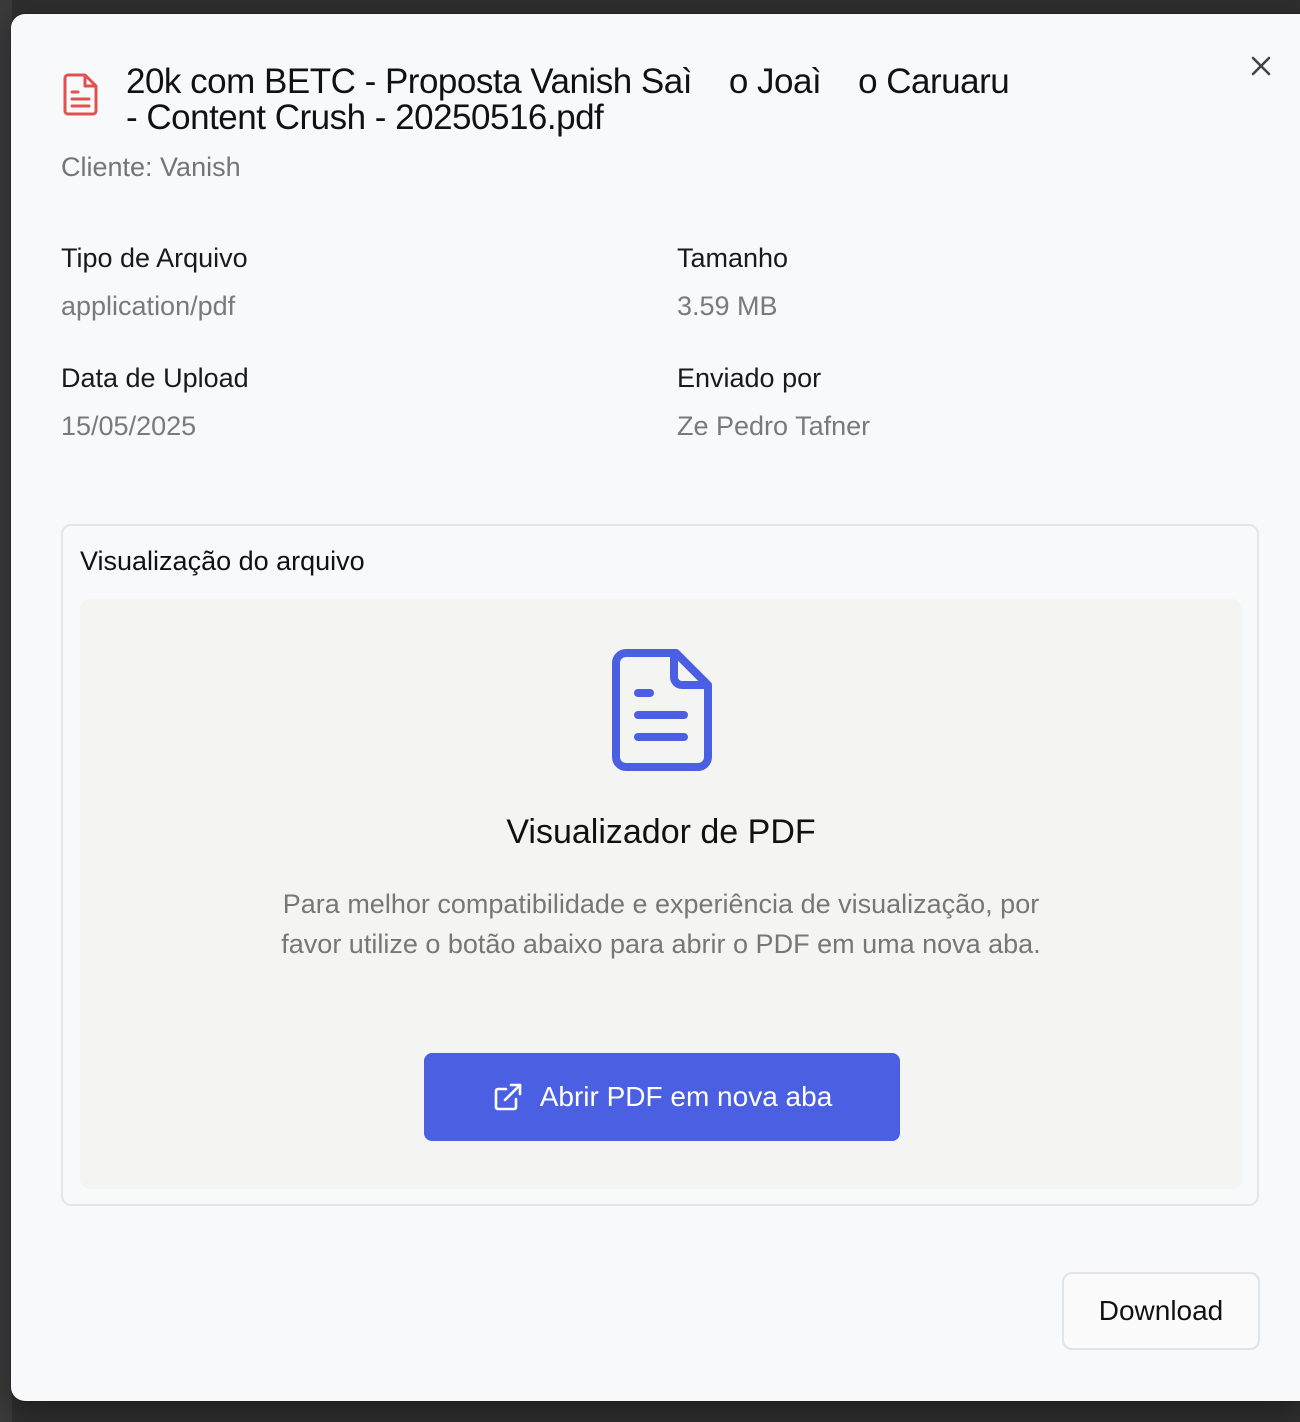 This screenshot has height=1422, width=1300. I want to click on file-type-value: application/pdf, so click(148, 306).